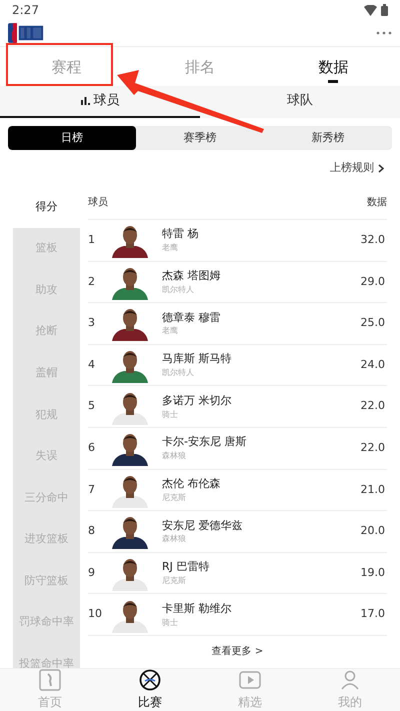  I want to click on more-icon, so click(384, 33).